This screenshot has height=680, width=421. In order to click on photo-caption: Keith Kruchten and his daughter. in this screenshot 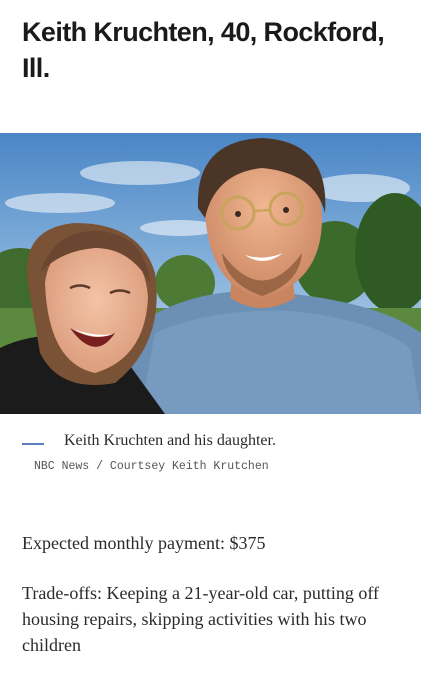, I will do `click(170, 440)`.